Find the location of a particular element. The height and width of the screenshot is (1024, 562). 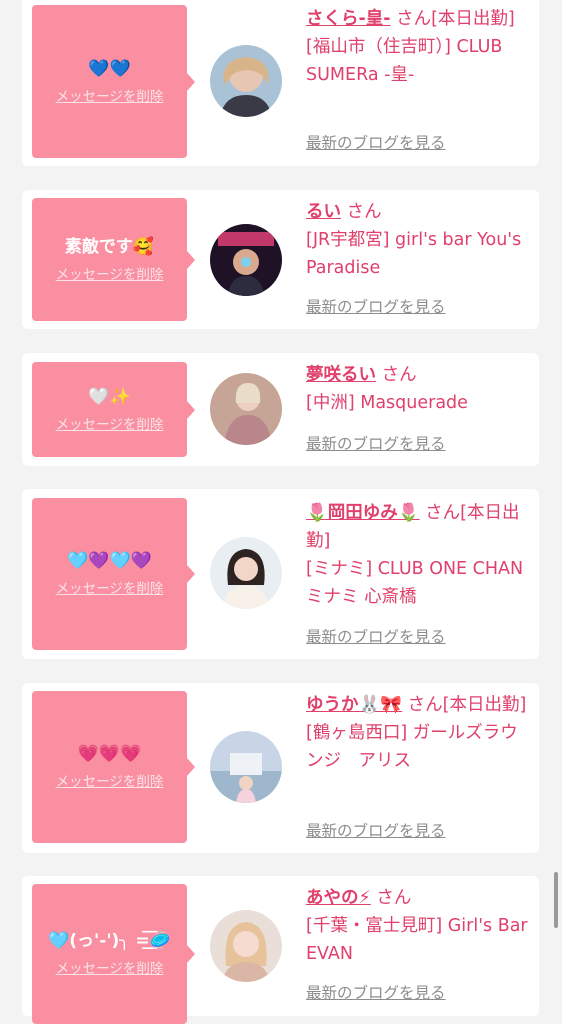

cast-title-line: るい さん is located at coordinates (420, 212).